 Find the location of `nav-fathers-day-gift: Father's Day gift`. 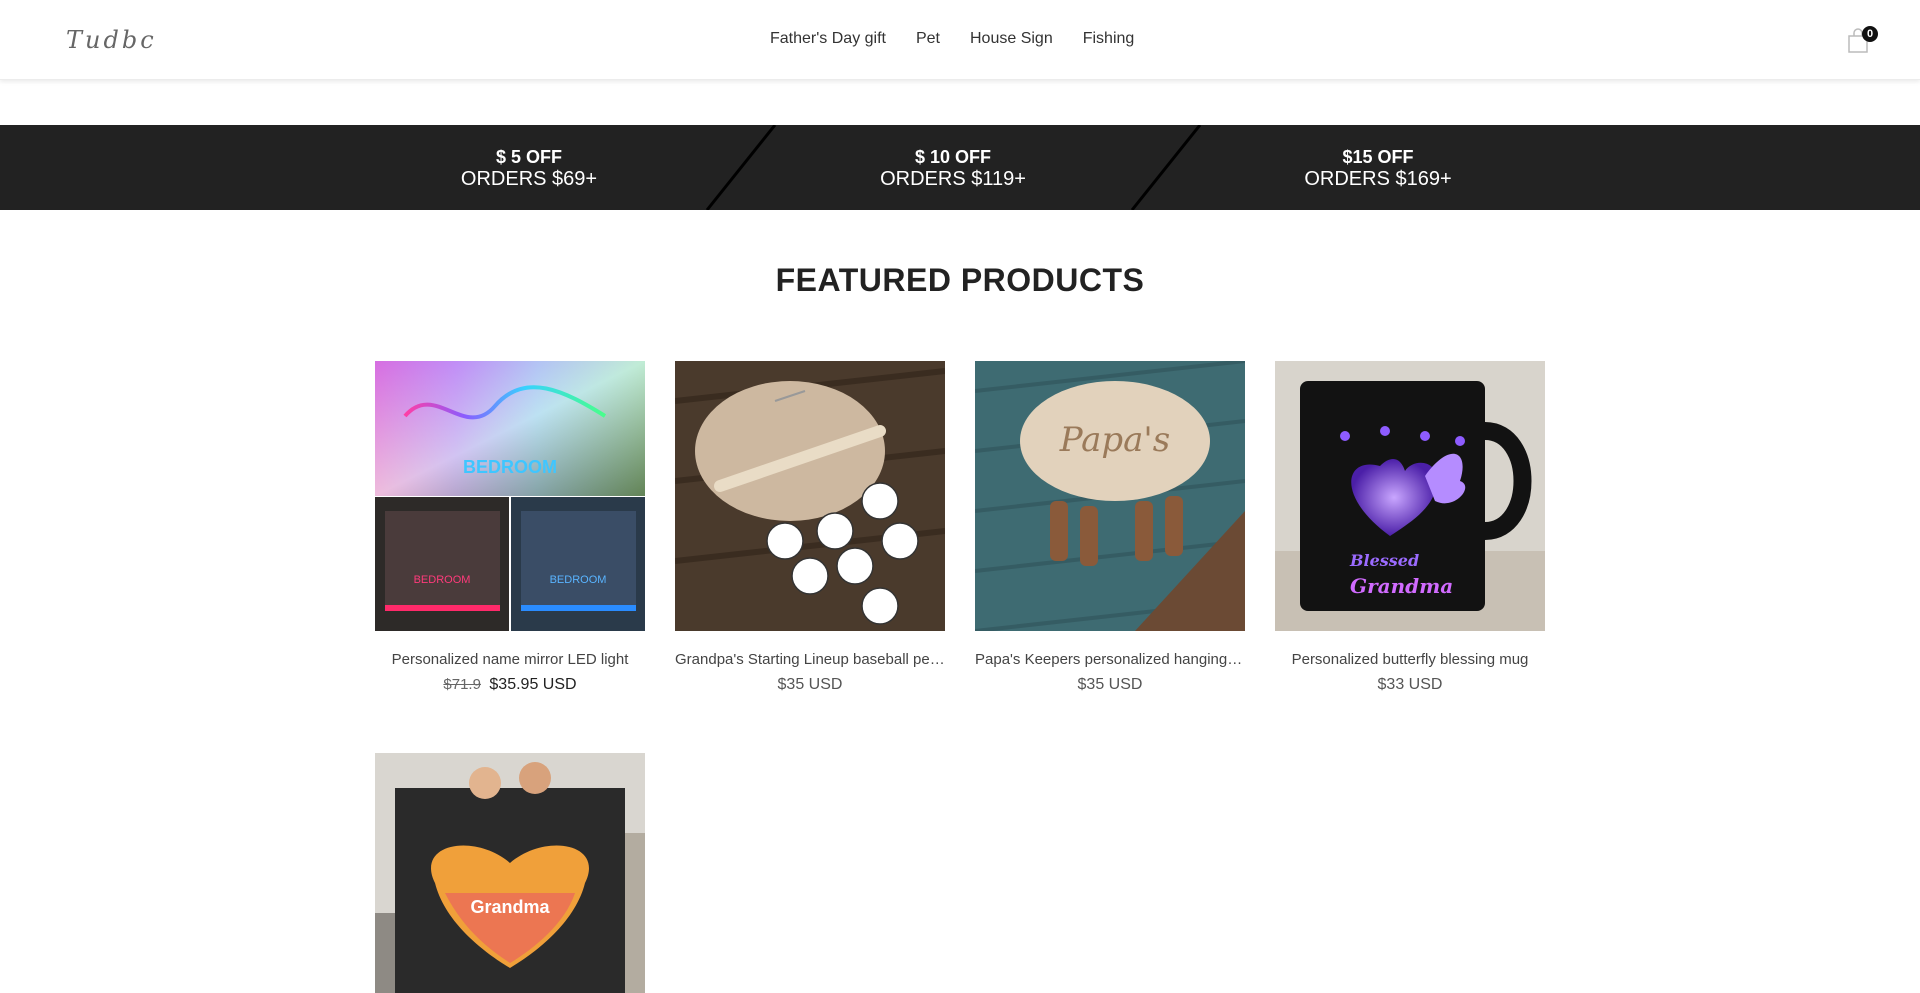

nav-fathers-day-gift: Father's Day gift is located at coordinates (828, 39).